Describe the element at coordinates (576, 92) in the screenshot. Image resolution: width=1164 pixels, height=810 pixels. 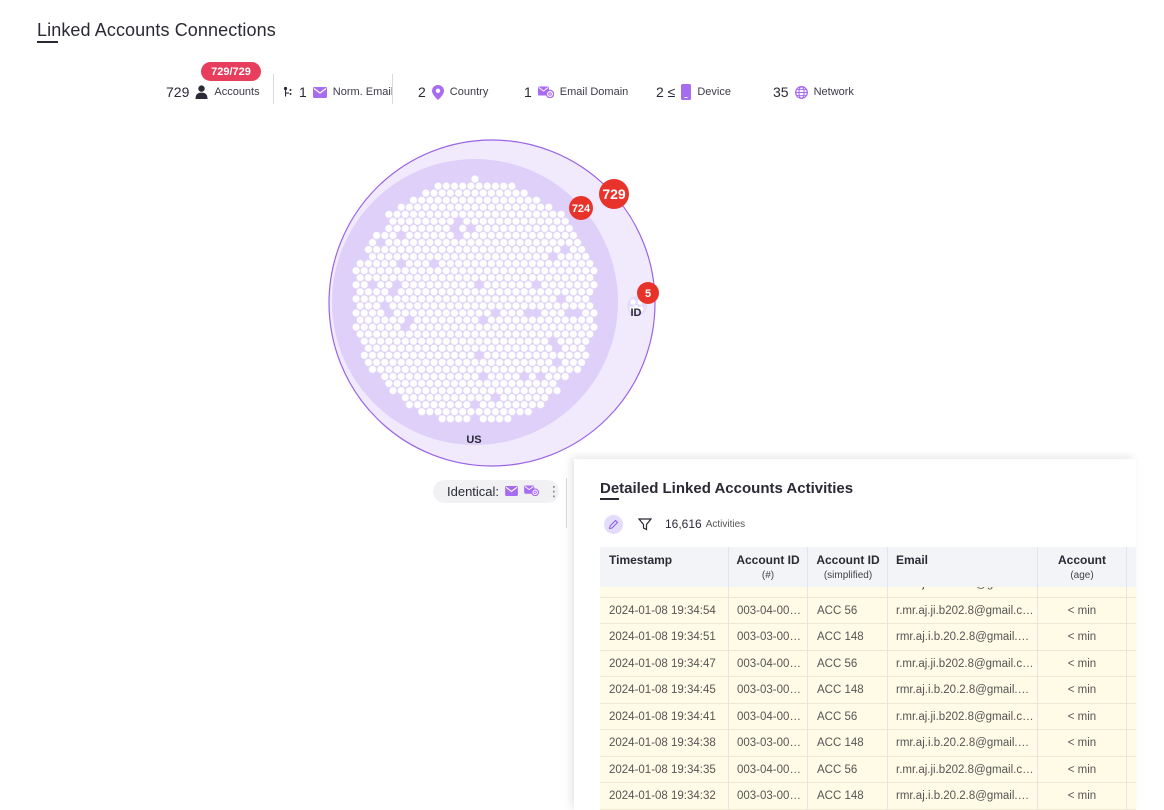
I see `stat-email-domain: 1 Email Domain` at that location.